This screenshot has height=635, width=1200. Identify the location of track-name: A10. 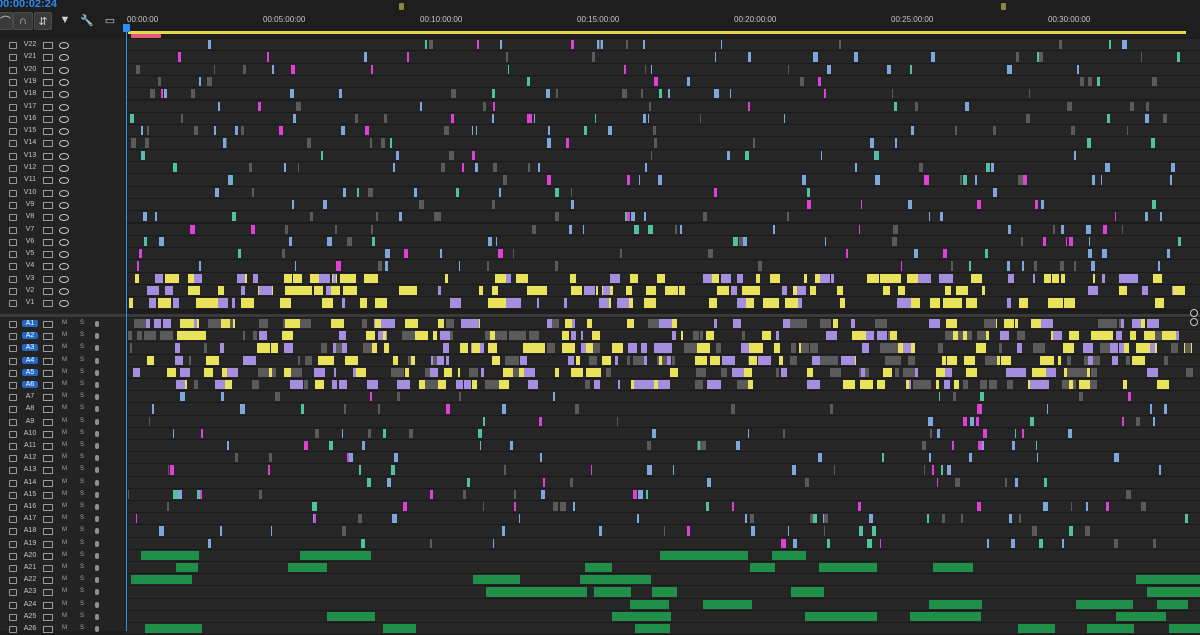
(30, 433).